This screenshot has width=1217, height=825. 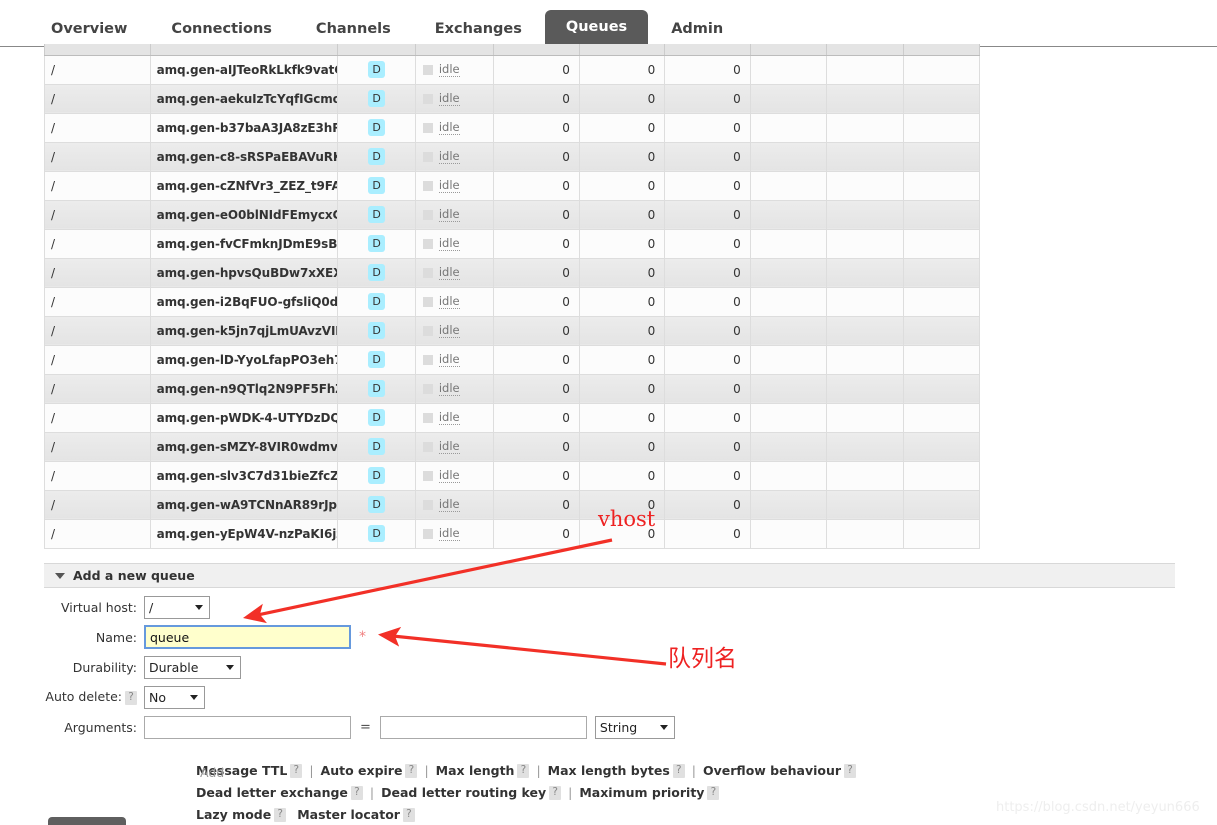 What do you see at coordinates (244, 302) in the screenshot?
I see `cell-queue-name: amq.gen-i2BqFUO-gfsliQ0dWzqglw` at bounding box center [244, 302].